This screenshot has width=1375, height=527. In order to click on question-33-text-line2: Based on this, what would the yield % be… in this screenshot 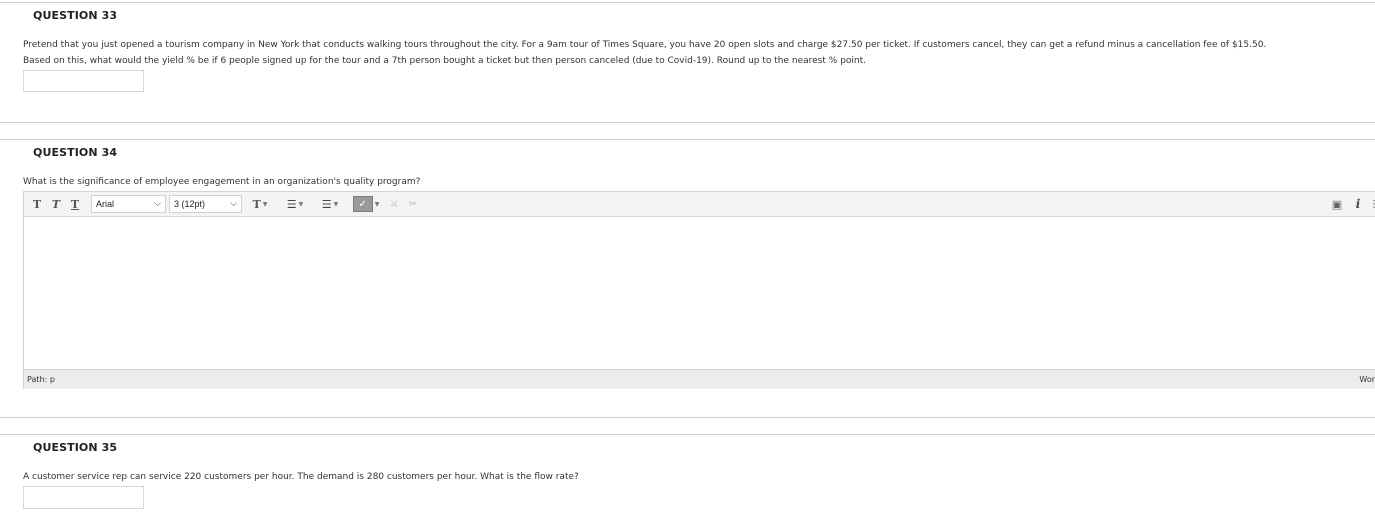, I will do `click(445, 61)`.